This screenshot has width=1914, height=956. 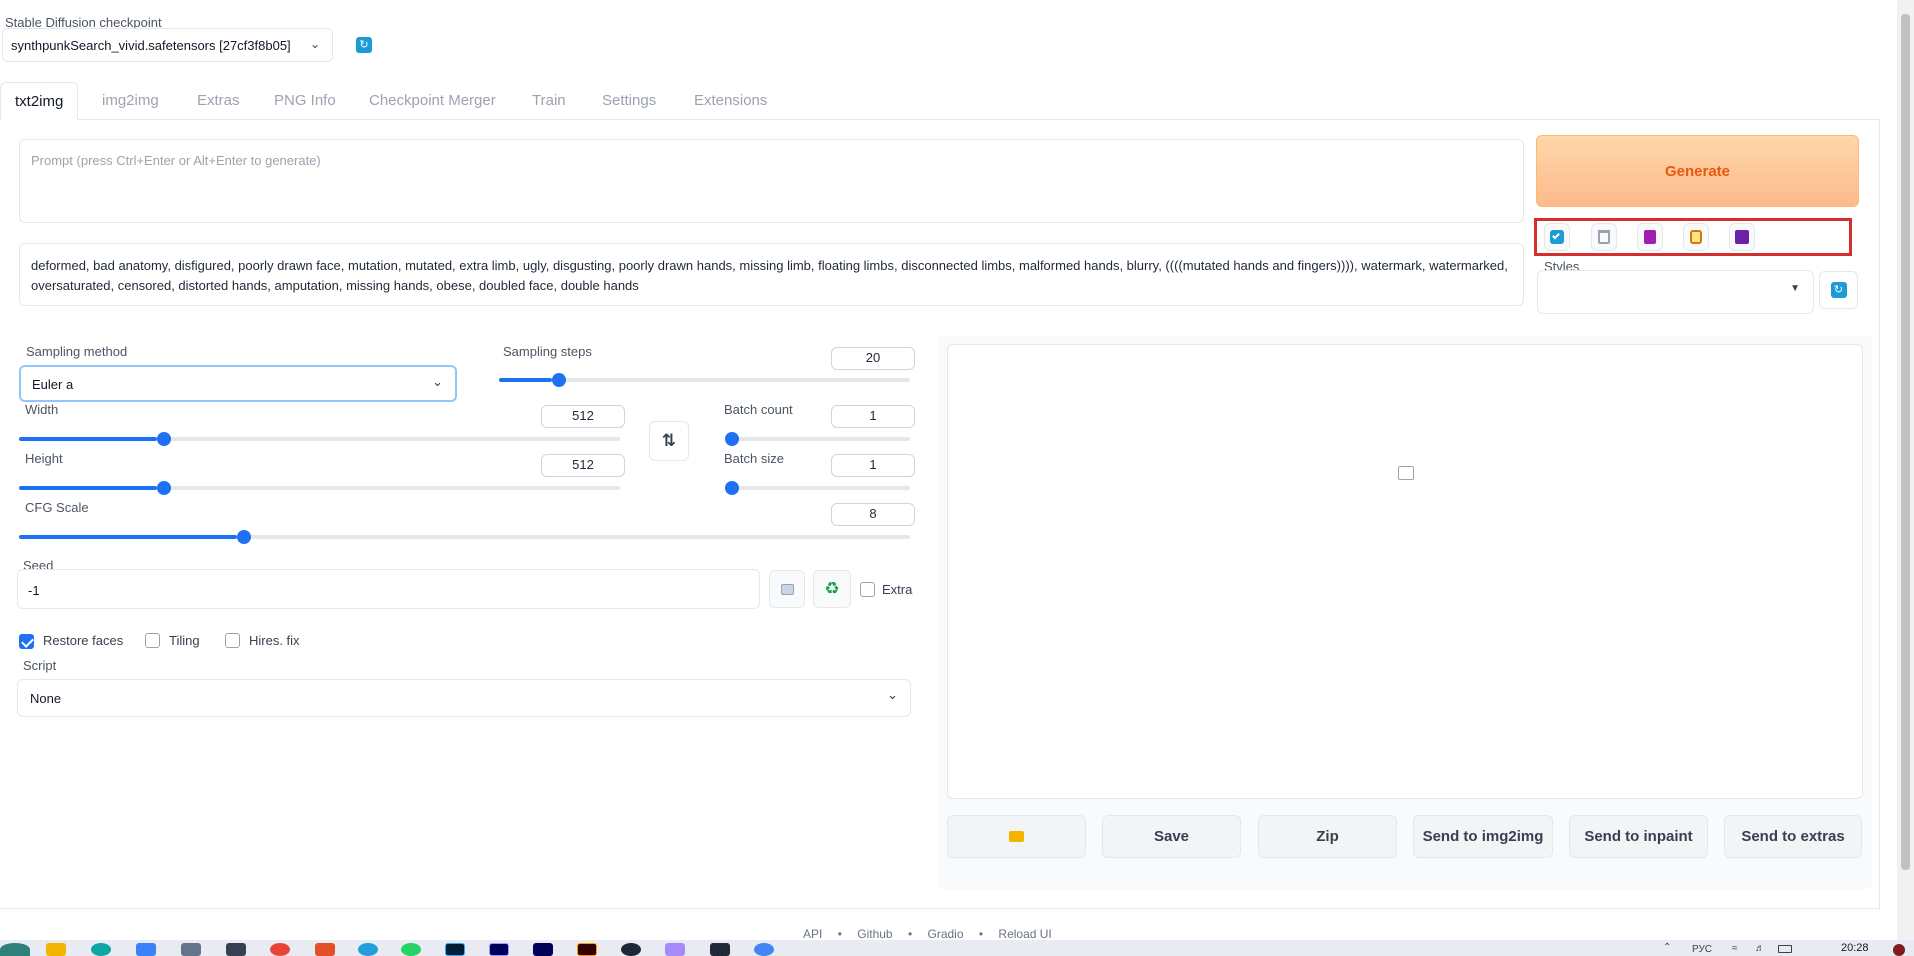 I want to click on save-button: Save, so click(x=1171, y=836).